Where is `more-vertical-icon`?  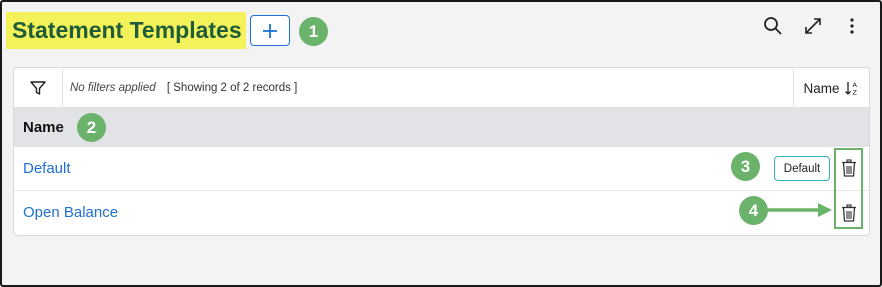 more-vertical-icon is located at coordinates (852, 26).